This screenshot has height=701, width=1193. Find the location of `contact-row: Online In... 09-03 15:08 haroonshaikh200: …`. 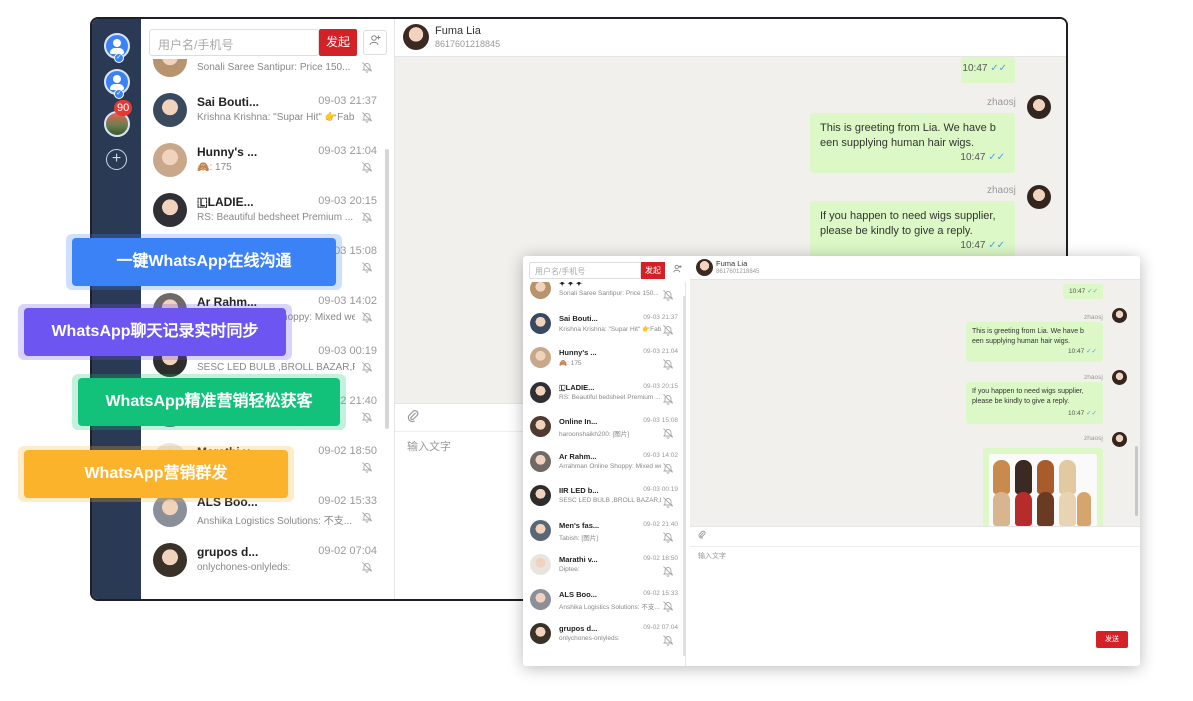

contact-row: Online In... 09-03 15:08 haroonshaikh200: … is located at coordinates (604, 431).